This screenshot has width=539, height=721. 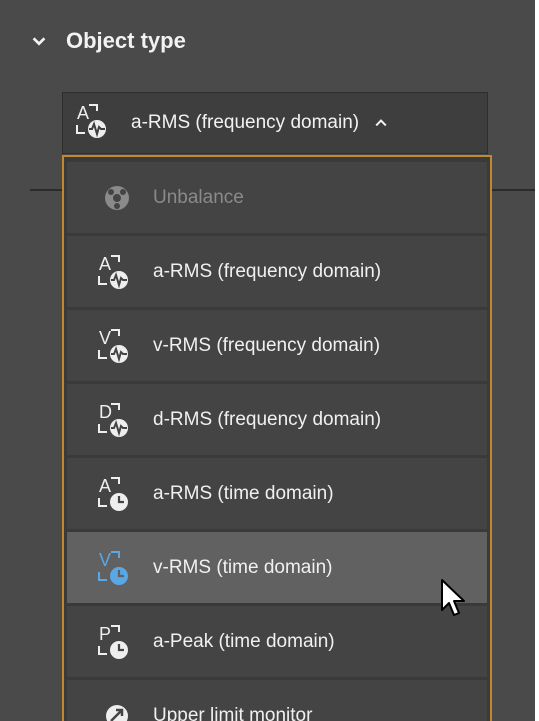 I want to click on chevron-up-icon, so click(x=381, y=123).